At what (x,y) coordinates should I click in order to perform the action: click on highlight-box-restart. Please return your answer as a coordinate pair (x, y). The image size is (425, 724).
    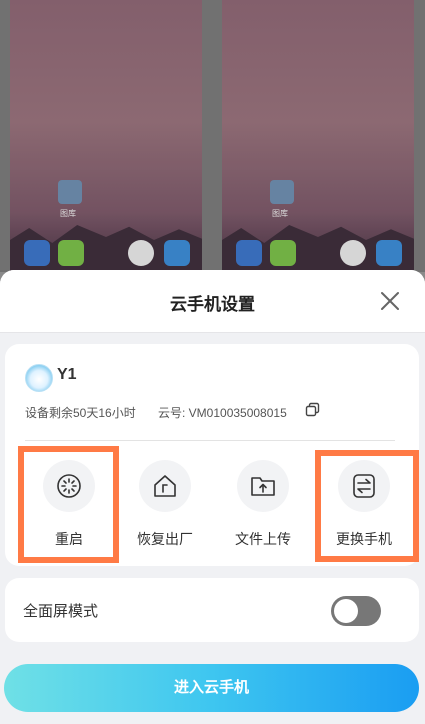
    Looking at the image, I should click on (68, 504).